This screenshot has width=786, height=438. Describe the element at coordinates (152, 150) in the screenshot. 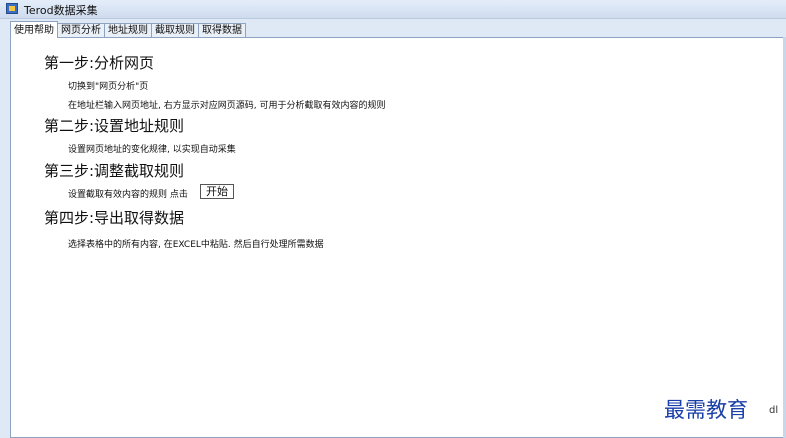

I see `step2-line1: 设置网页地址的变化规律, 以实现自动采集` at that location.